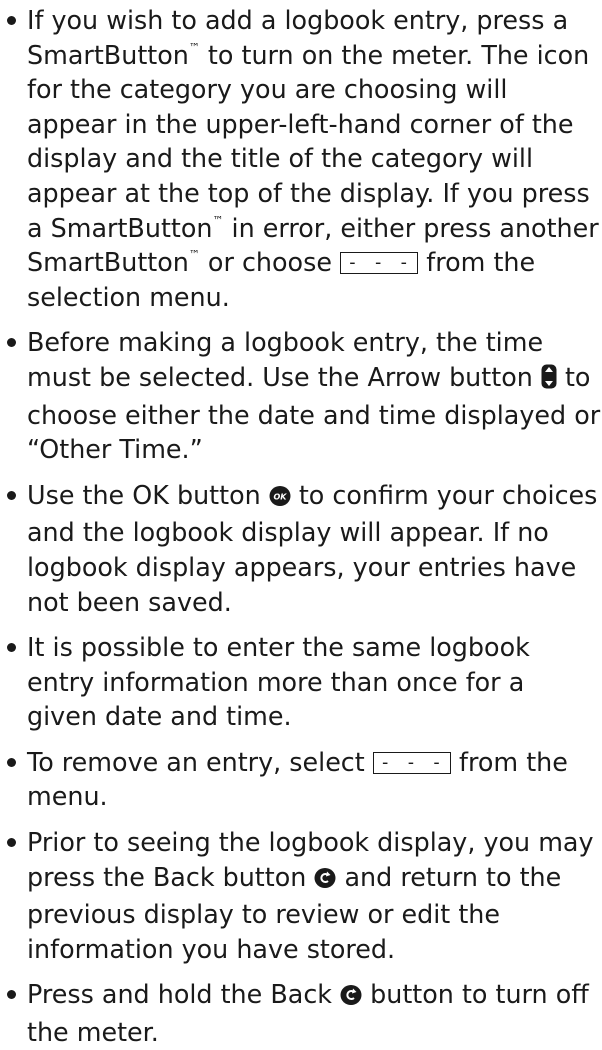  What do you see at coordinates (270, 262) in the screenshot?
I see `text: or choose` at bounding box center [270, 262].